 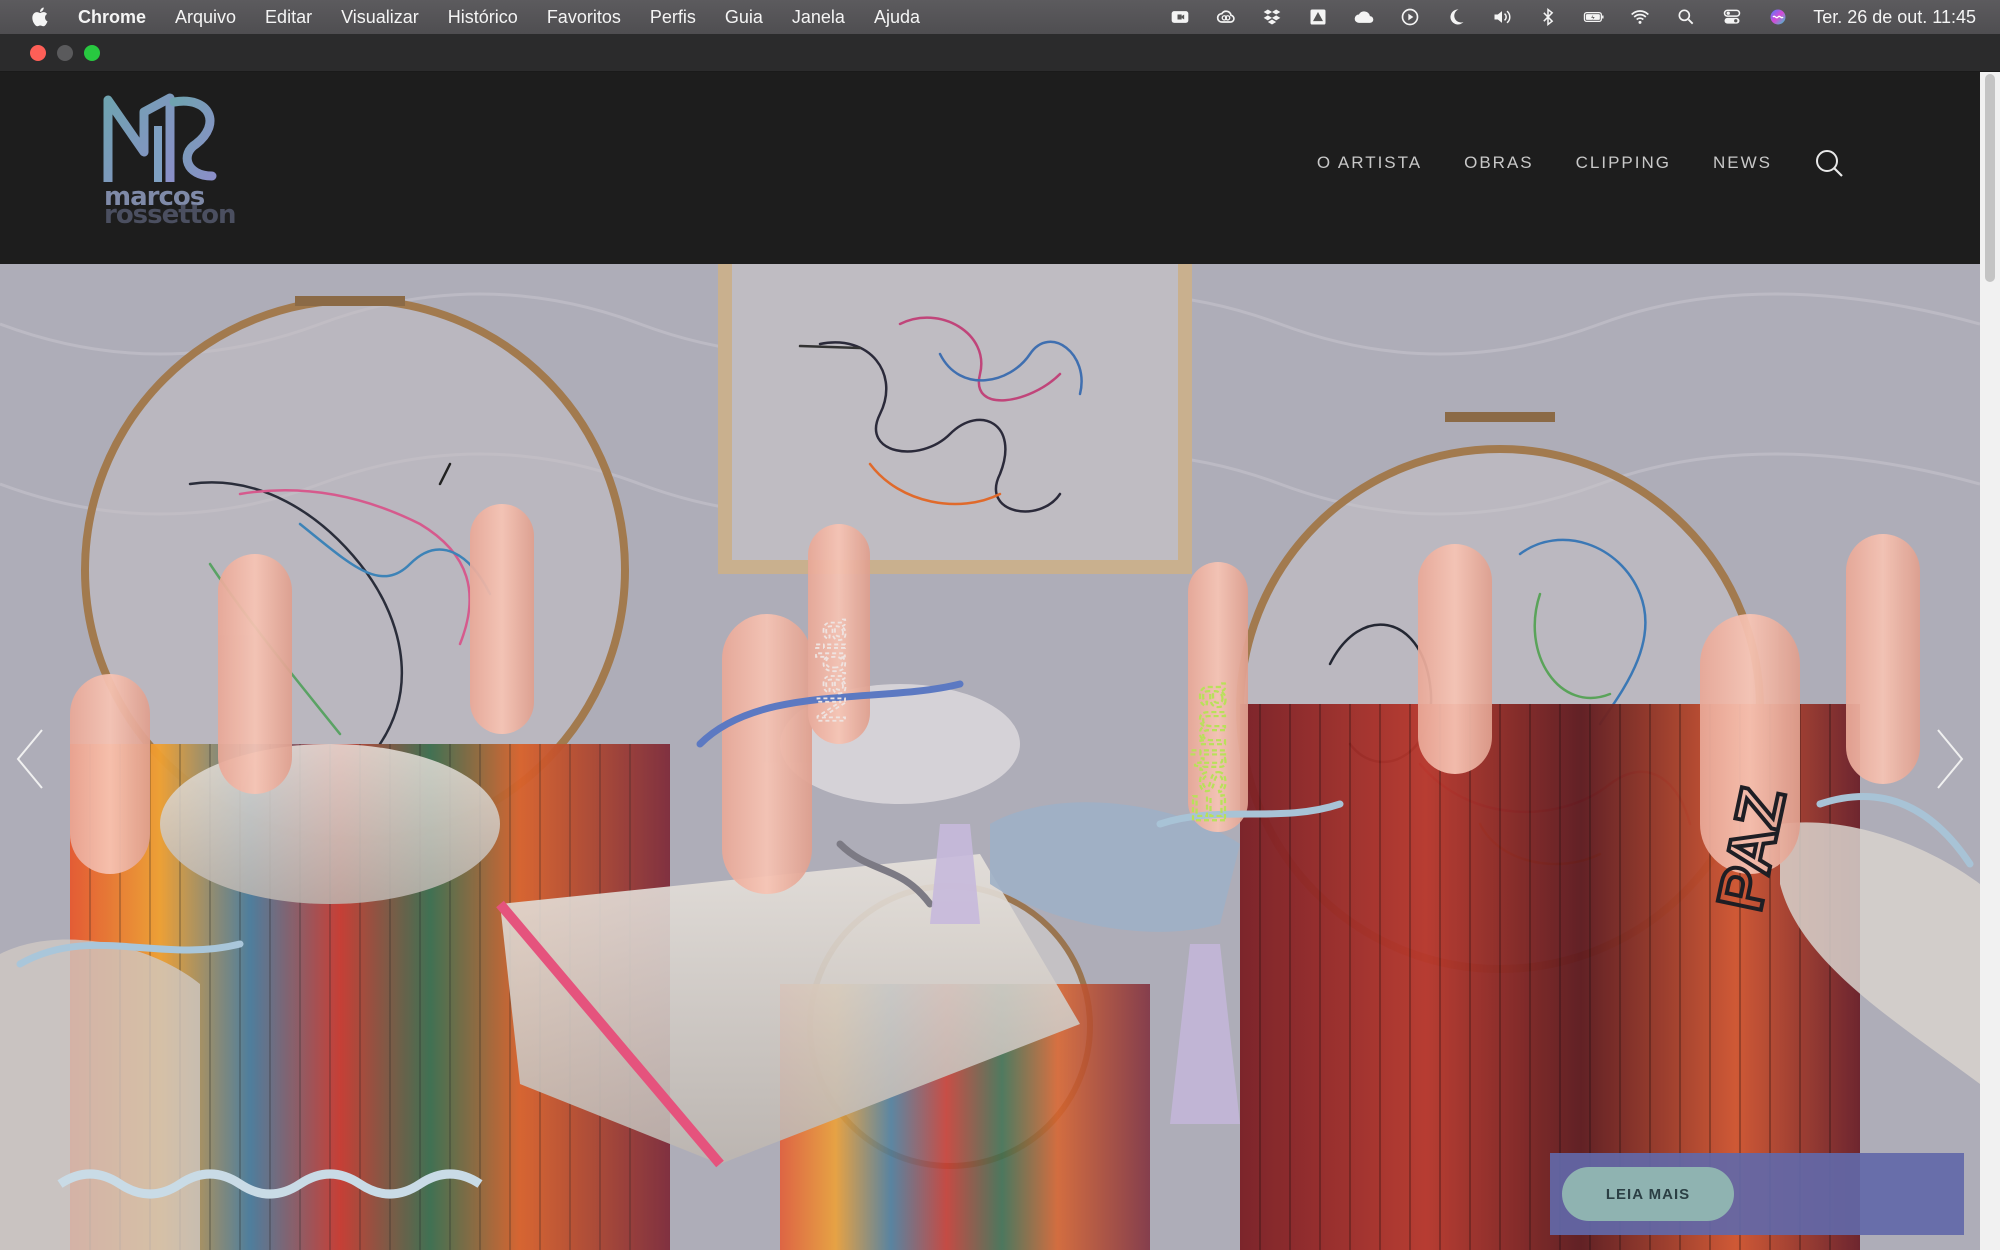 What do you see at coordinates (205, 17) in the screenshot?
I see `menu-arquivo: Arquivo` at bounding box center [205, 17].